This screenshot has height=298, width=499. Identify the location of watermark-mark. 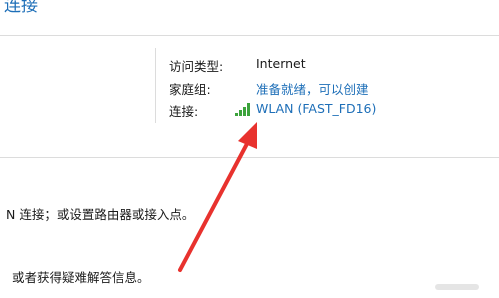
(457, 287).